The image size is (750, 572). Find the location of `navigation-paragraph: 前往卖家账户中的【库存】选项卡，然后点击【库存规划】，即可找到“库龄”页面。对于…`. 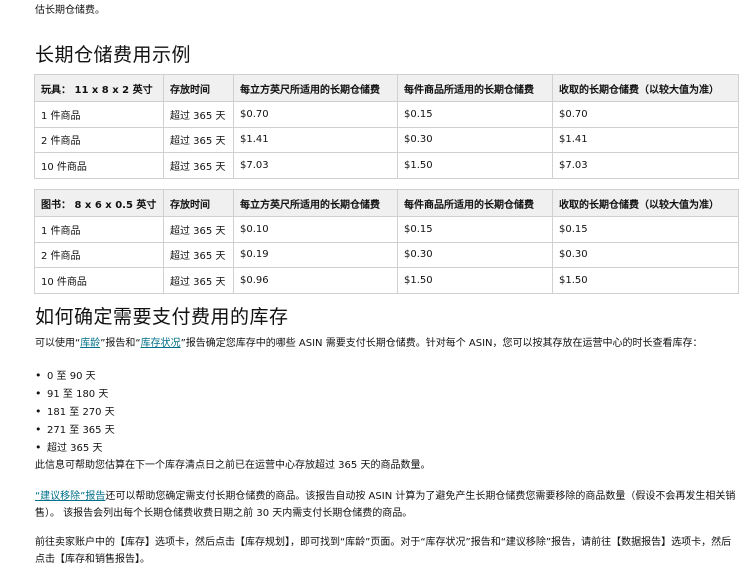

navigation-paragraph: 前往卖家账户中的【库存】选项卡，然后点击【库存规划】，即可找到“库龄”页面。对于… is located at coordinates (383, 551).